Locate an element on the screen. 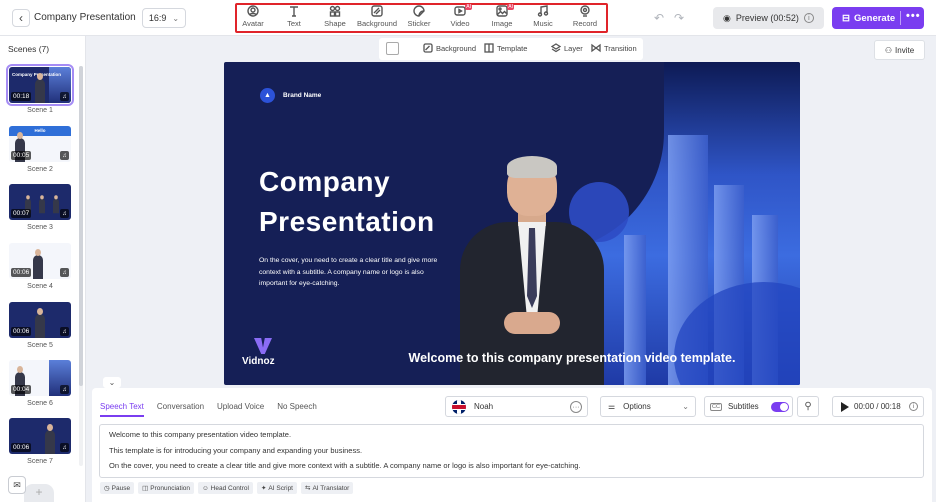 This screenshot has height=502, width=936. scene-name: Scene 5 is located at coordinates (40, 345).